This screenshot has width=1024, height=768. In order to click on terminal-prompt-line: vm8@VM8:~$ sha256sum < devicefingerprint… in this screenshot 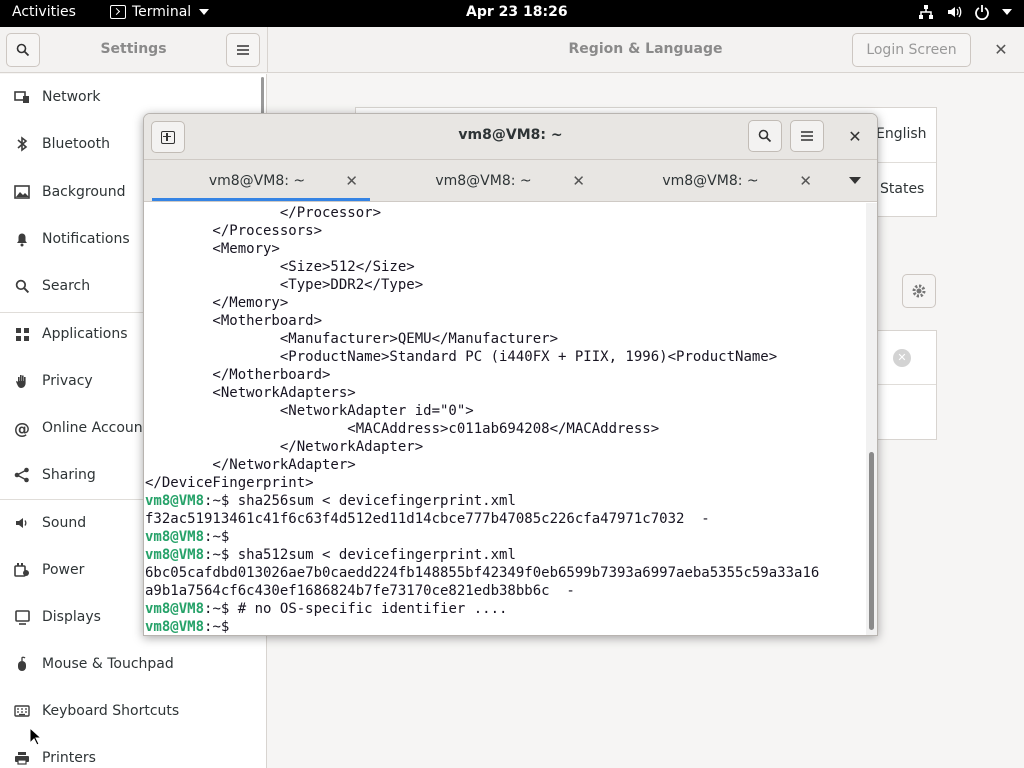, I will do `click(330, 501)`.